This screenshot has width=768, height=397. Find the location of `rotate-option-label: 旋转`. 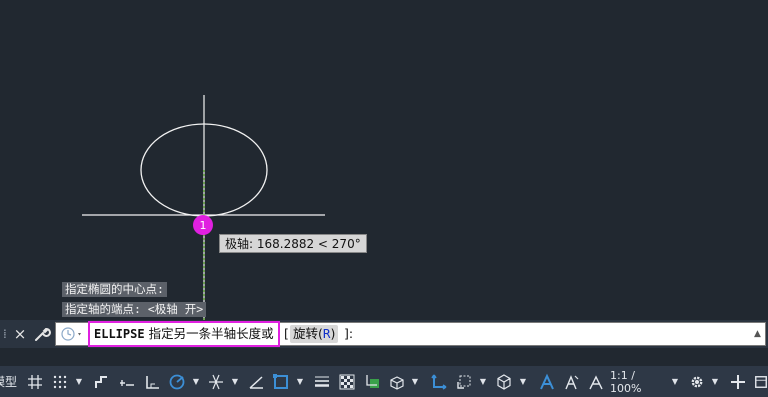

rotate-option-label: 旋转 is located at coordinates (306, 333).